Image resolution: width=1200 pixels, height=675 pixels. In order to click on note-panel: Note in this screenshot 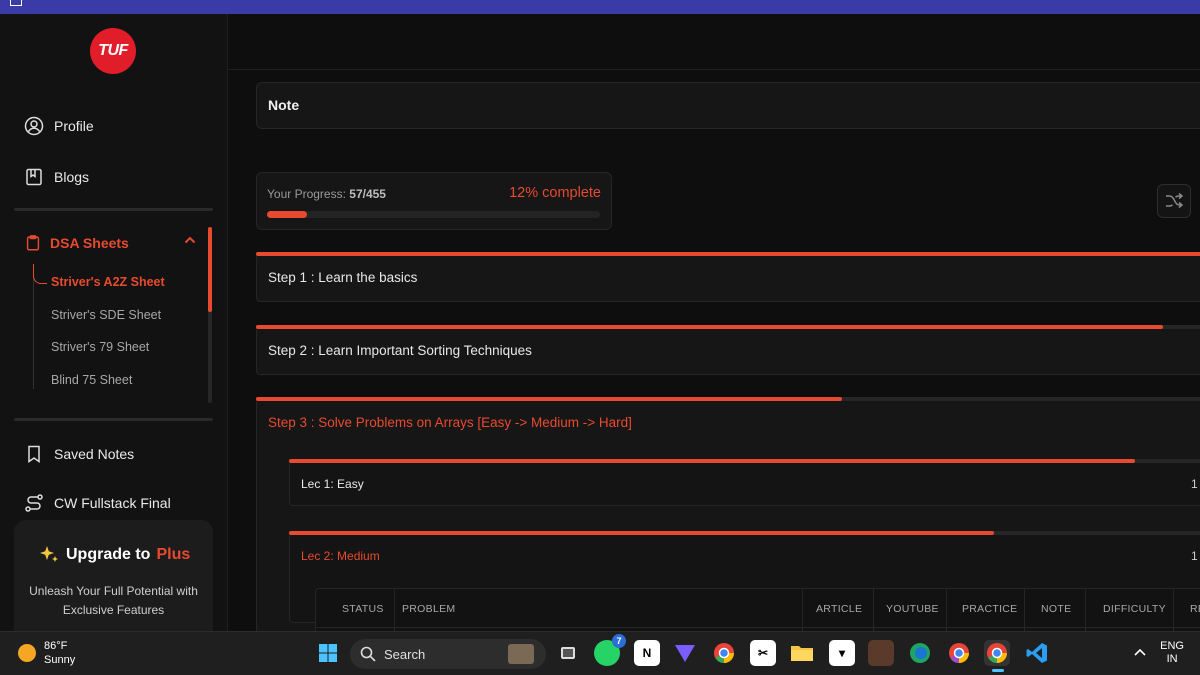, I will do `click(728, 105)`.